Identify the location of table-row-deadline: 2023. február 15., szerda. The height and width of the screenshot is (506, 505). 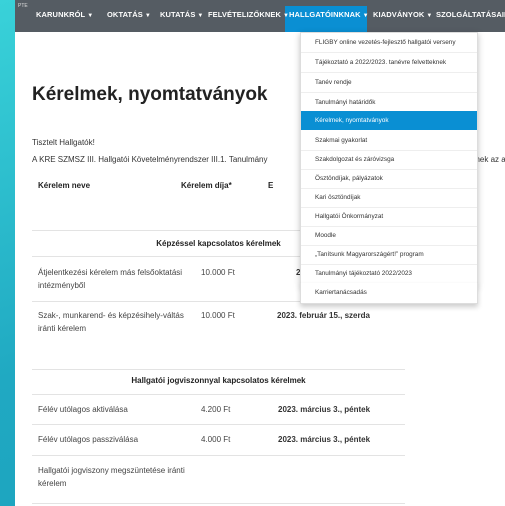
(323, 315).